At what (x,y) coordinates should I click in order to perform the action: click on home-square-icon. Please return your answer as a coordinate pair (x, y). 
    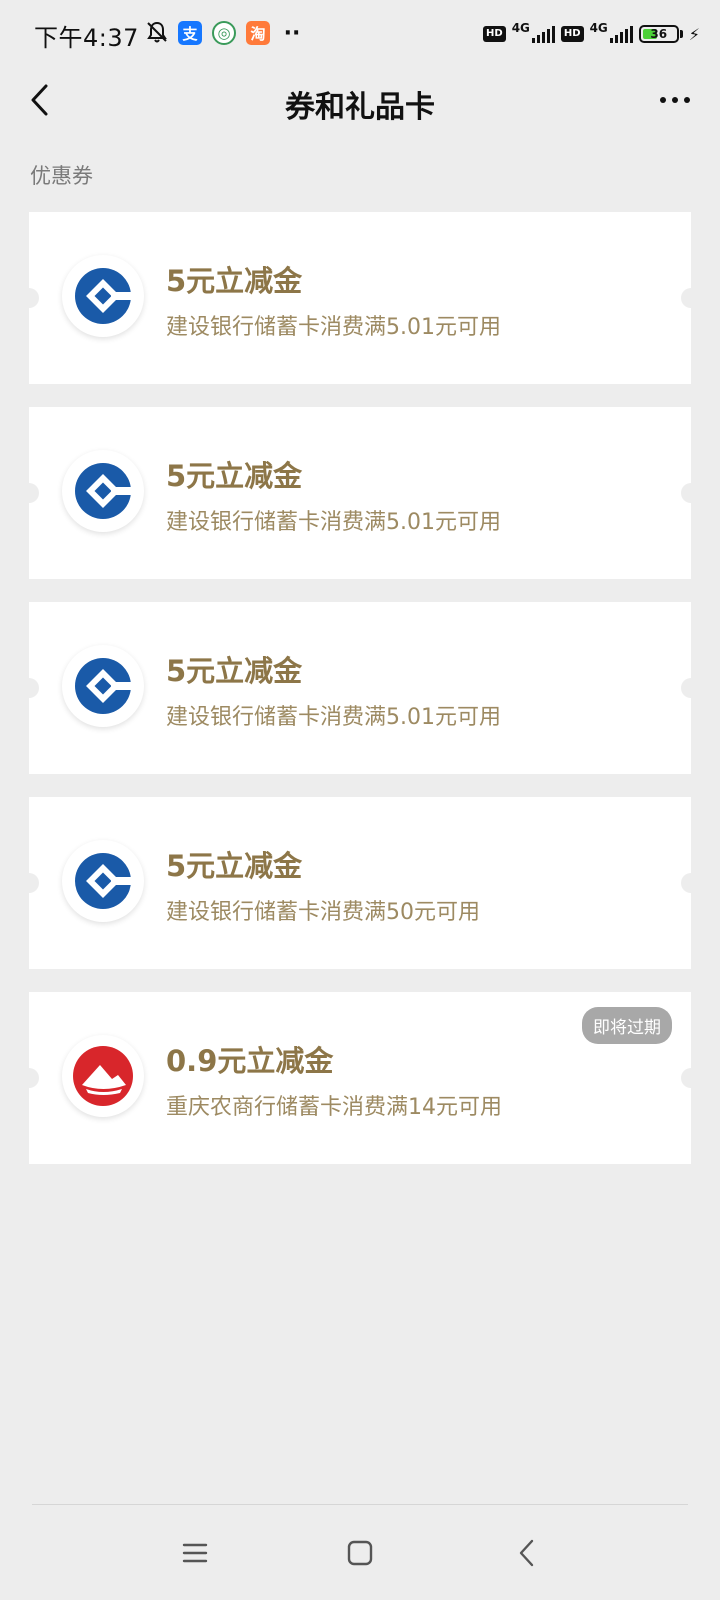
    Looking at the image, I should click on (360, 1553).